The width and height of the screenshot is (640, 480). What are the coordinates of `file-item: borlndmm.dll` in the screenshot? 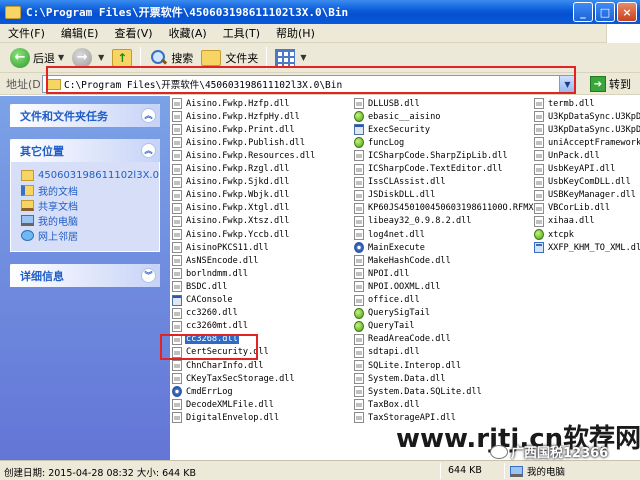 It's located at (210, 273).